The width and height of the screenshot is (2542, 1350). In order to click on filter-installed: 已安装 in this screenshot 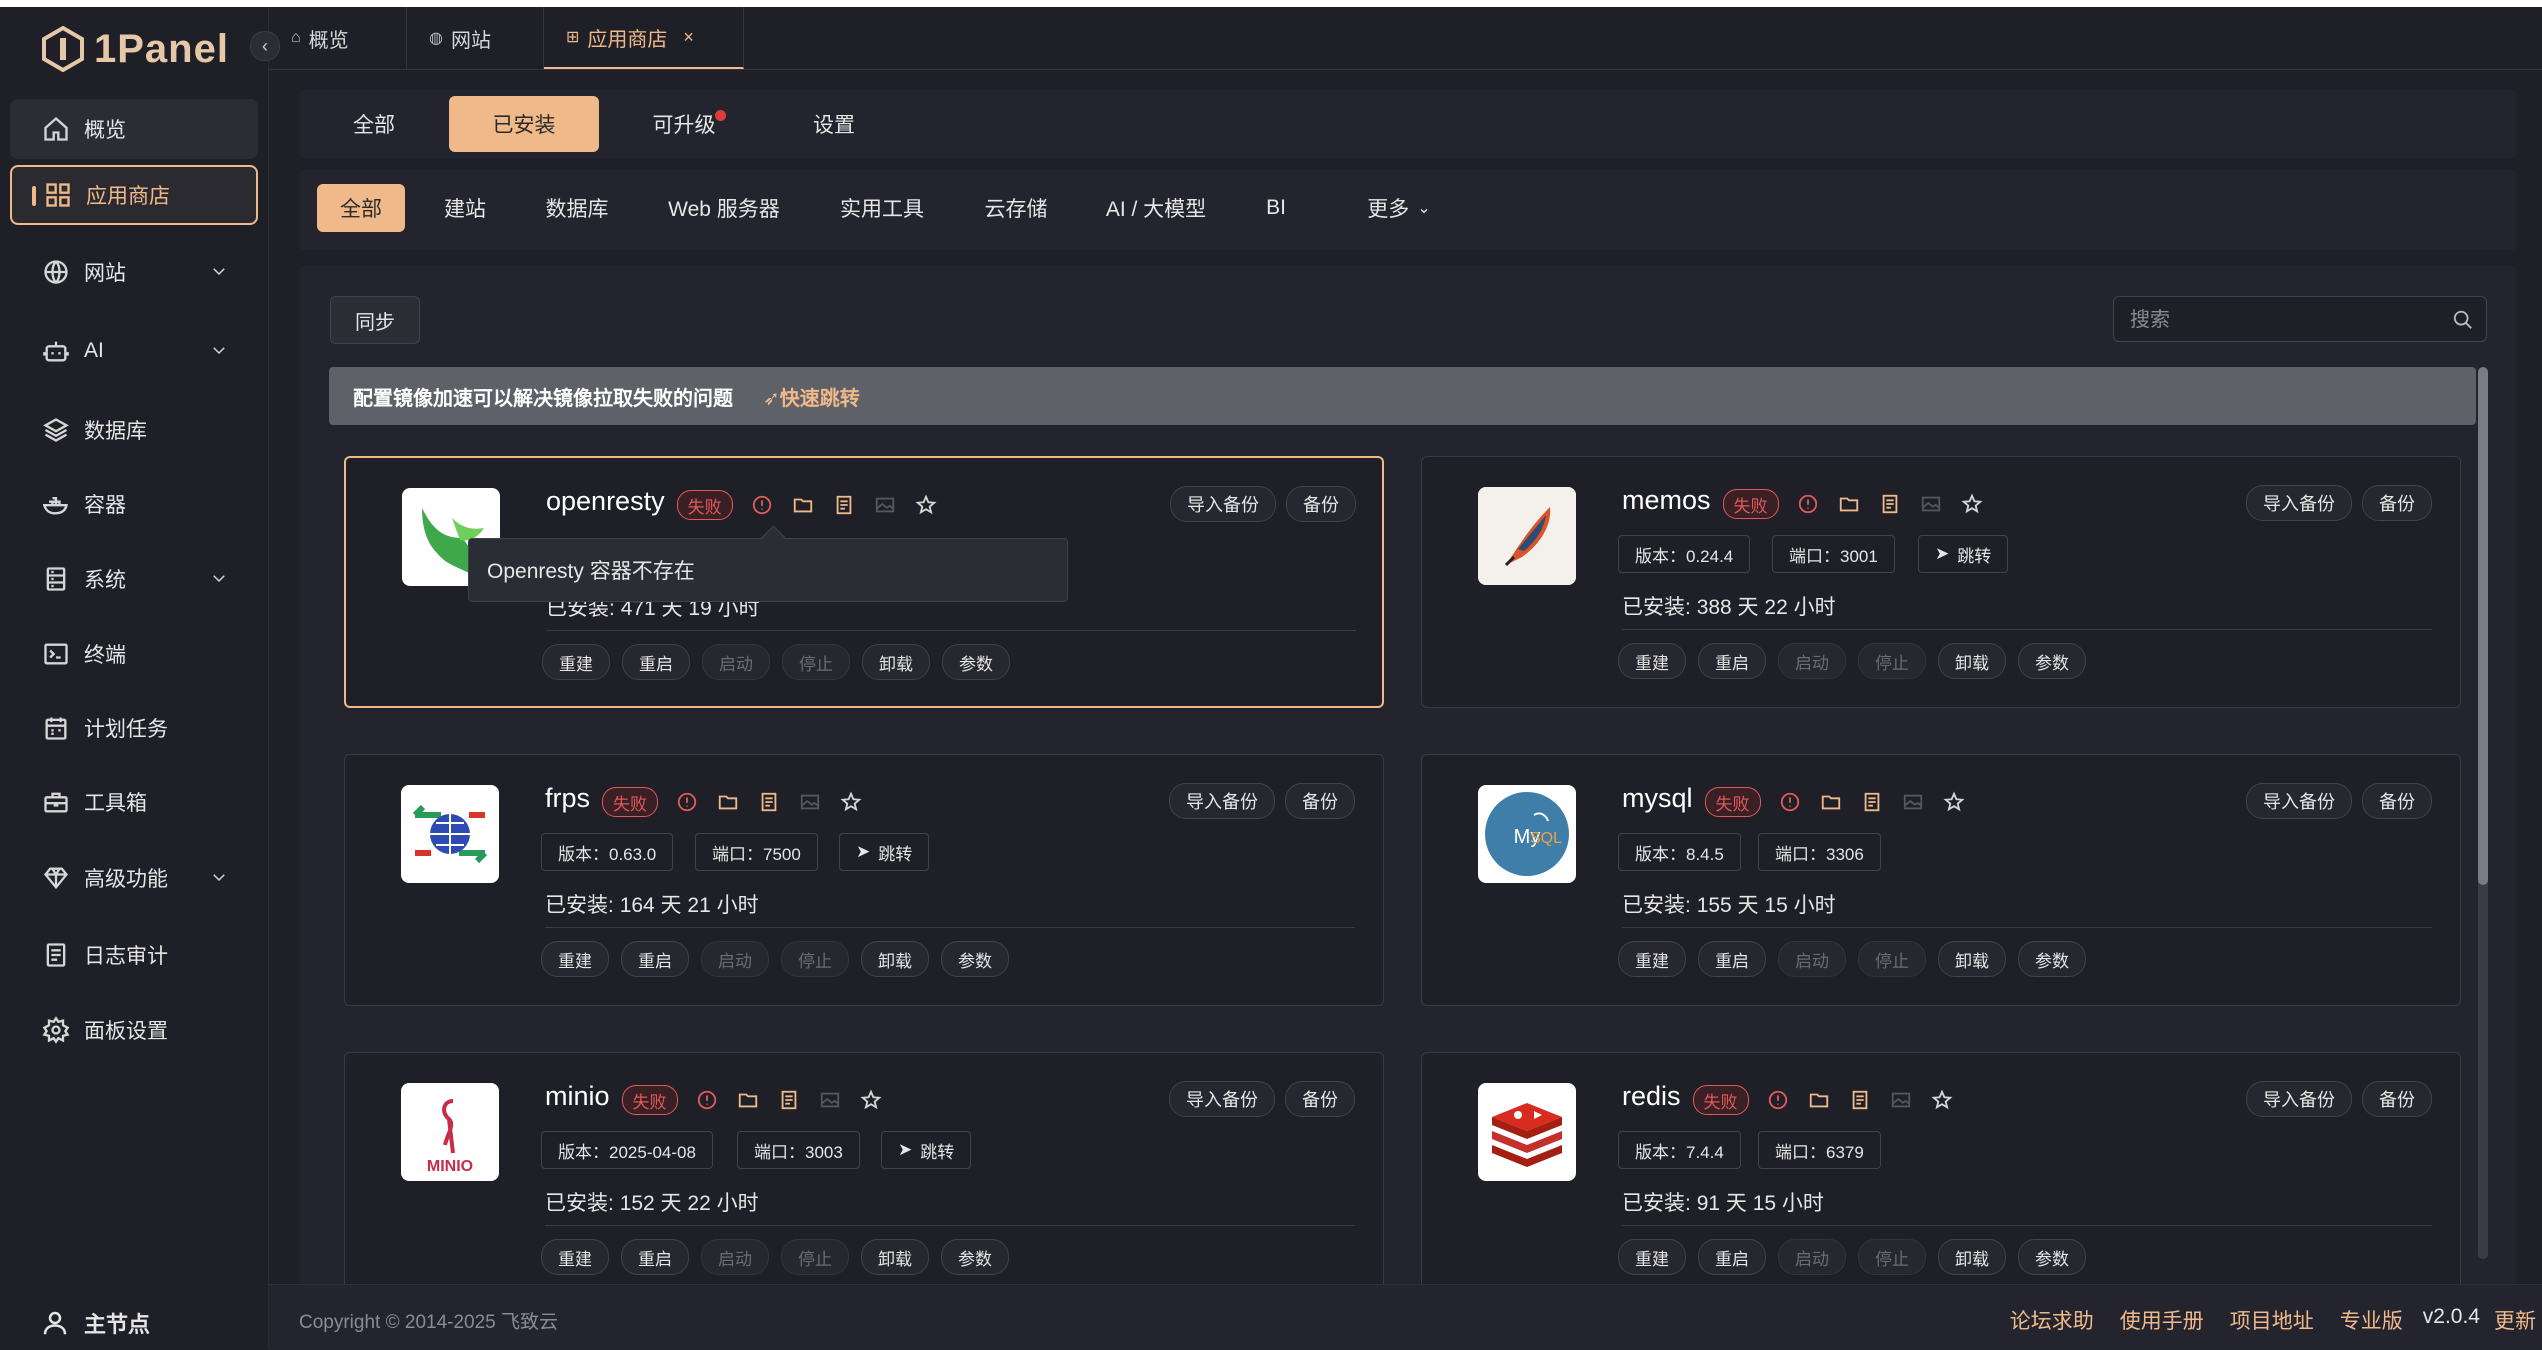, I will do `click(524, 124)`.